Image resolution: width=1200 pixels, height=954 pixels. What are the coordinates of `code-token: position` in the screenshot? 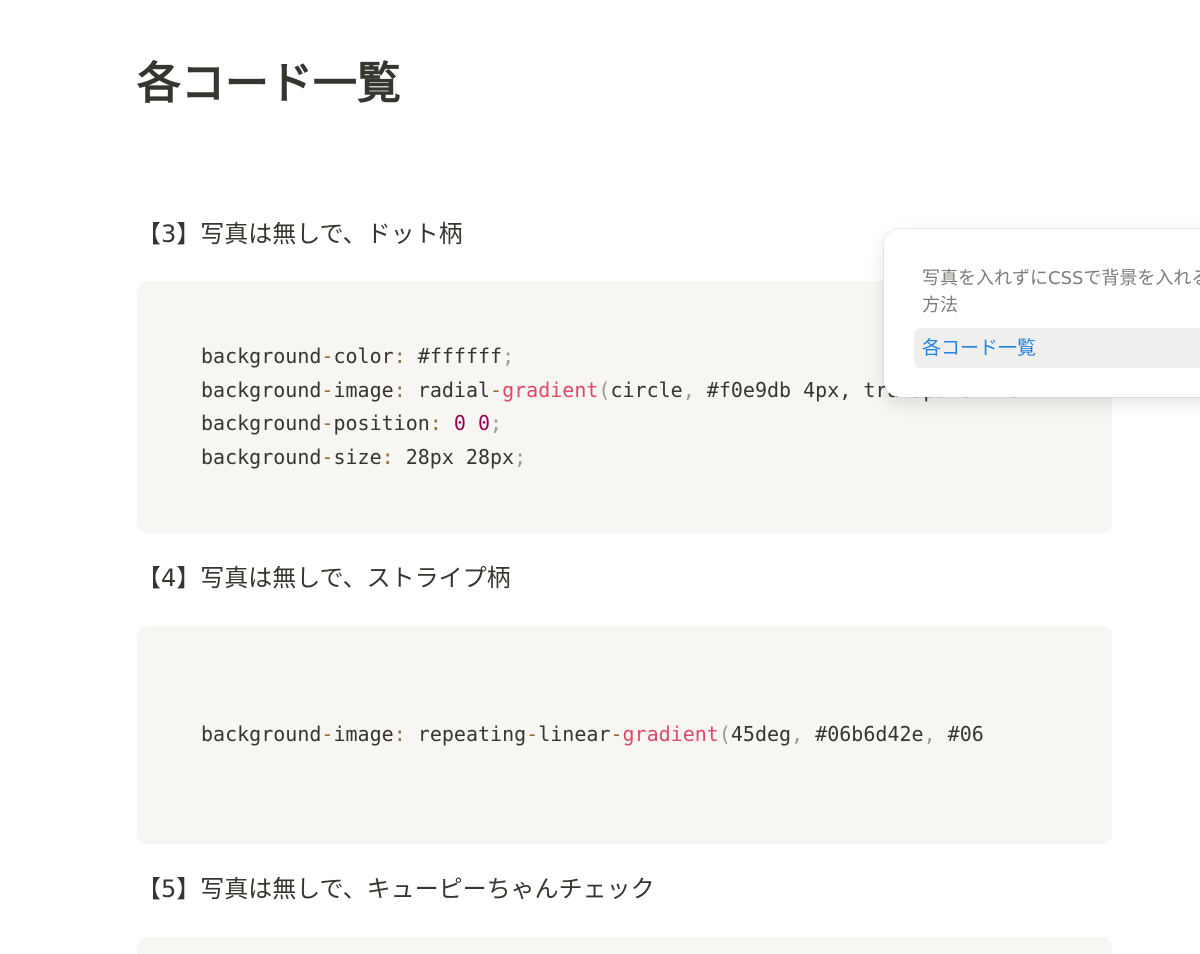 It's located at (381, 423).